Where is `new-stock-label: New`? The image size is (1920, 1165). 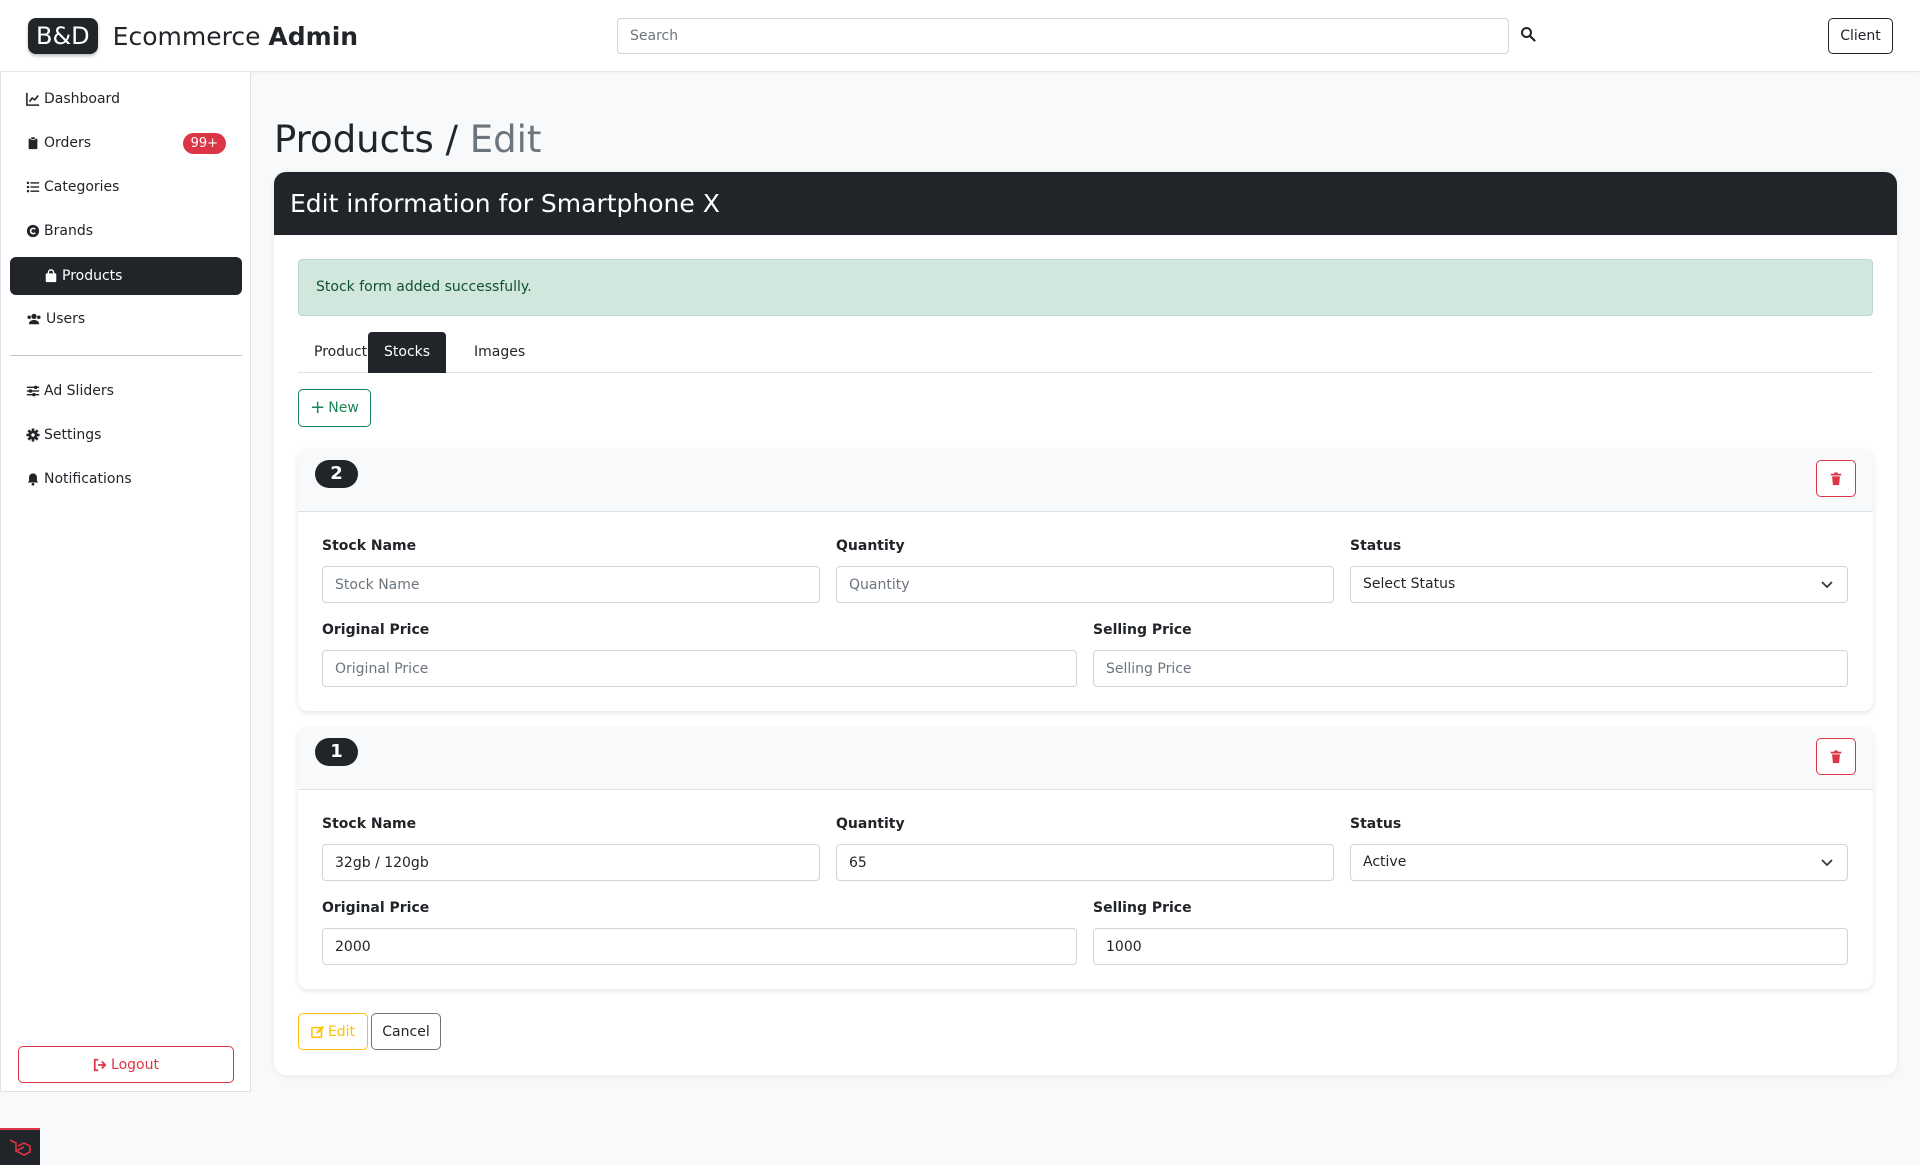
new-stock-label: New is located at coordinates (343, 408).